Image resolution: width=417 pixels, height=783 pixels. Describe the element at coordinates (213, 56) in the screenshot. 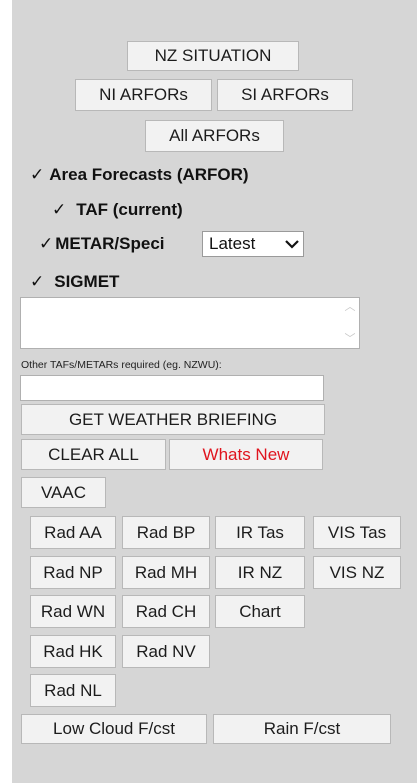

I see `nz-situation-button: NZ SITUATION` at that location.